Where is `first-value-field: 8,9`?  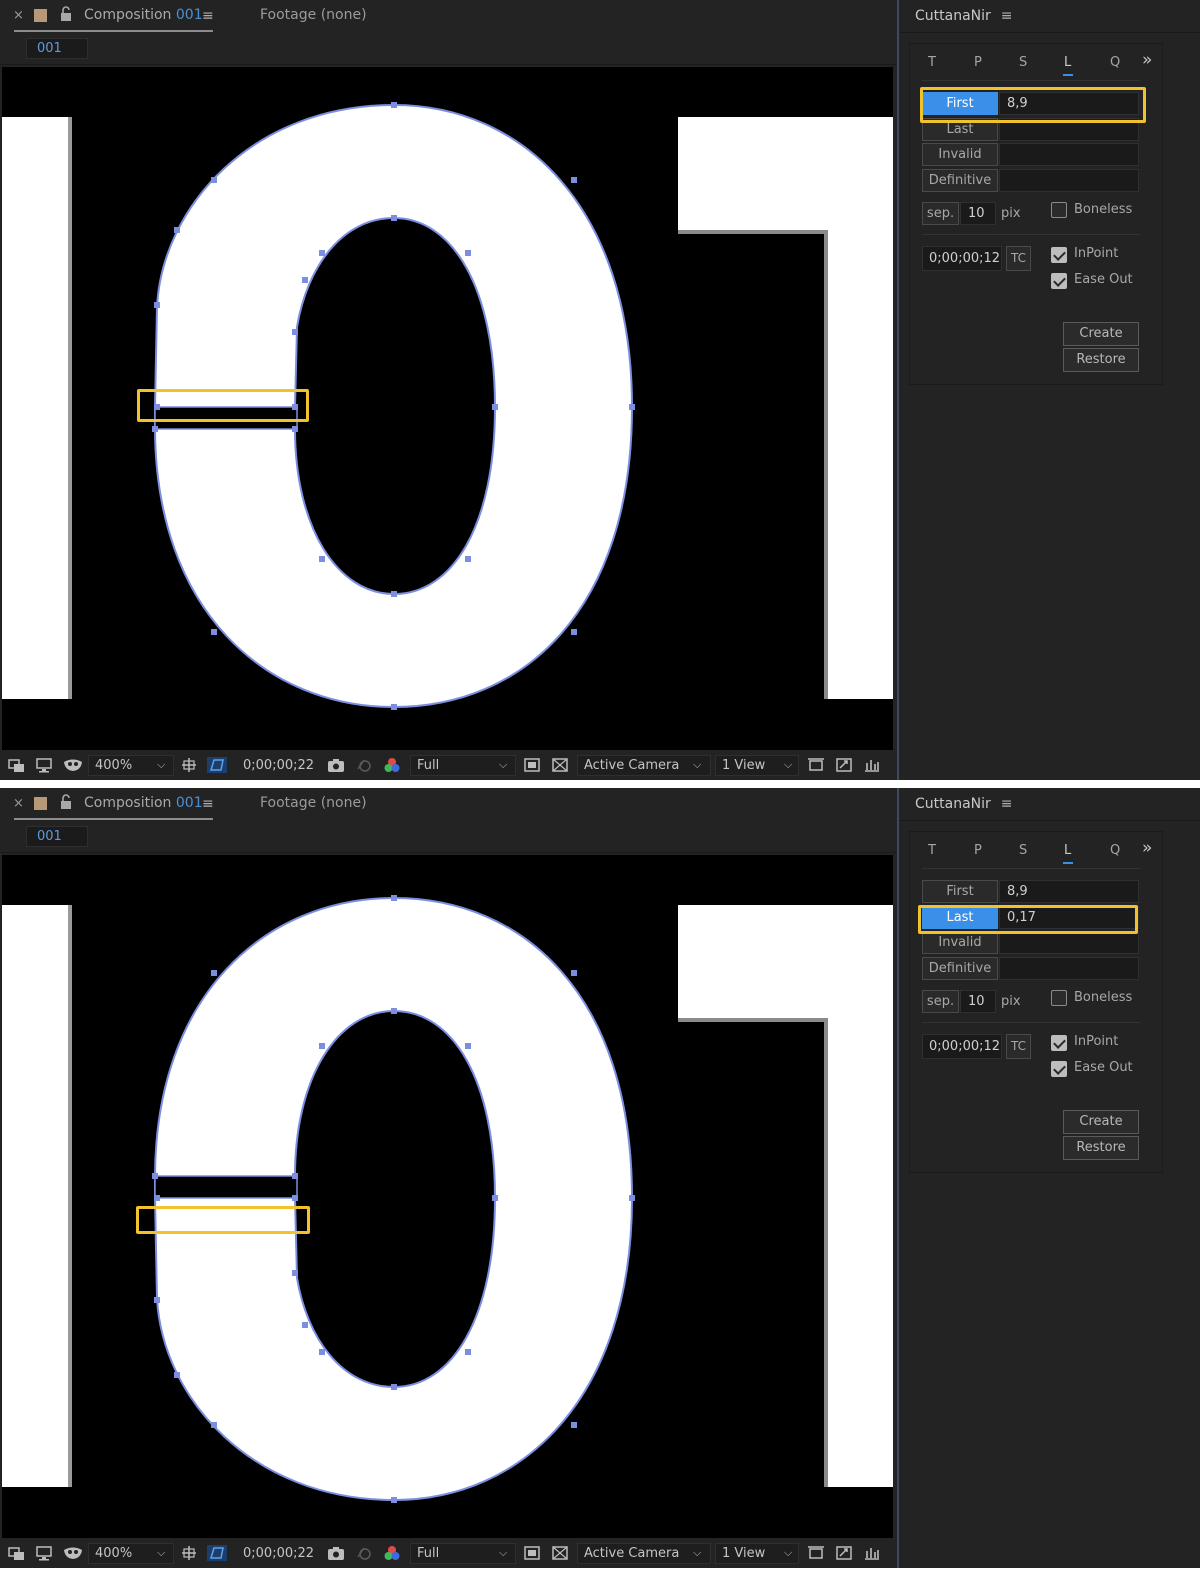 first-value-field: 8,9 is located at coordinates (1069, 891).